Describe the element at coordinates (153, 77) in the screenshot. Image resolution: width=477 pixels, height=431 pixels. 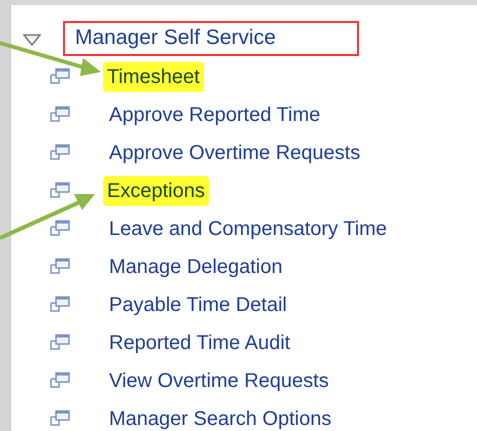
I see `menu-link: Timesheet` at that location.